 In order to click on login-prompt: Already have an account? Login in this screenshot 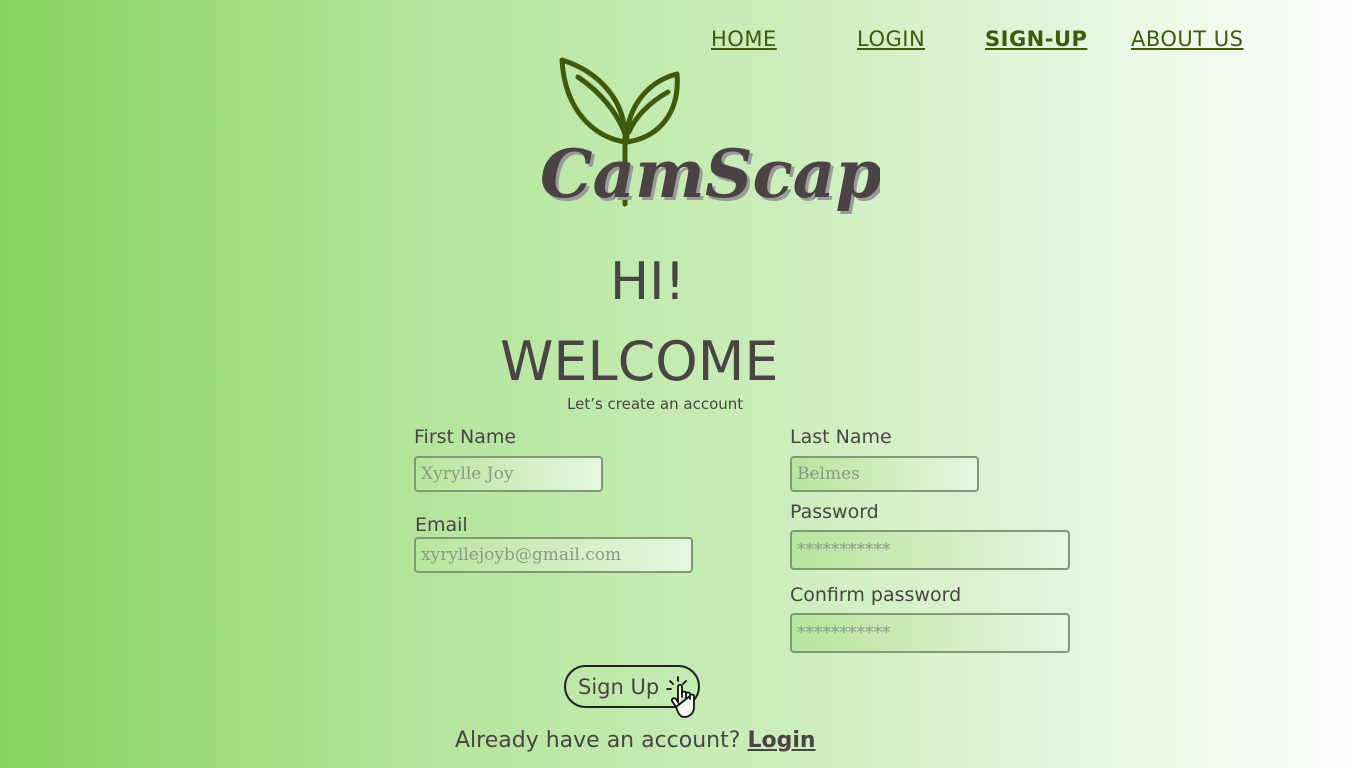, I will do `click(635, 740)`.